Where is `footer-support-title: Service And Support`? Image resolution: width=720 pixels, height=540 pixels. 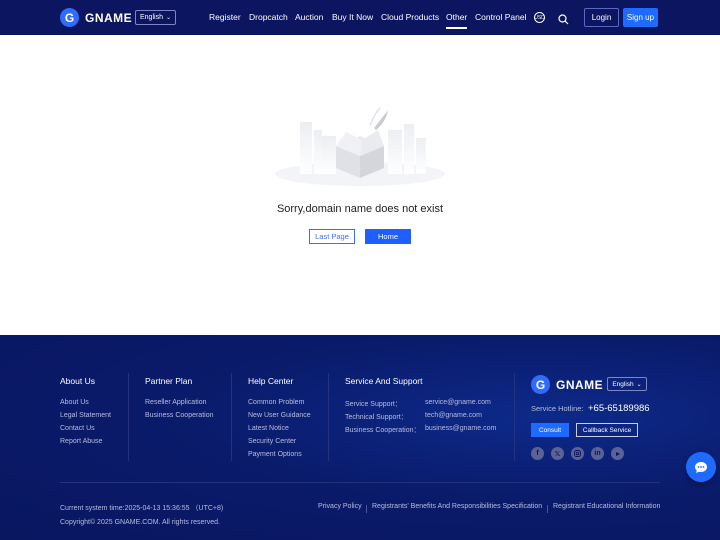
footer-support-title: Service And Support is located at coordinates (384, 381).